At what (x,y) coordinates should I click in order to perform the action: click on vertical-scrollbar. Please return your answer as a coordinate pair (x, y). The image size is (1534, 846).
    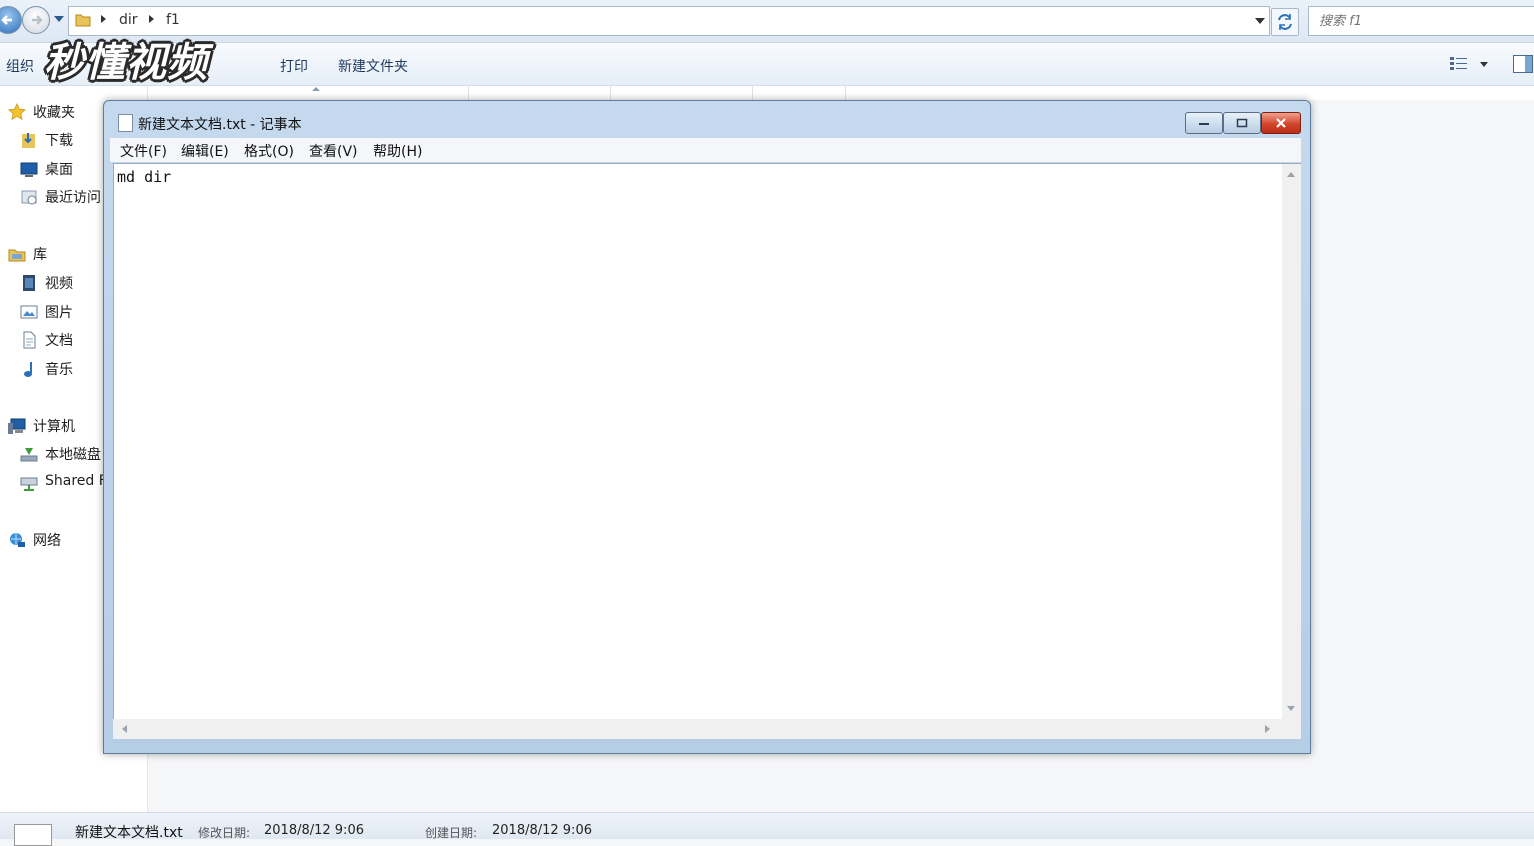
    Looking at the image, I should click on (1291, 441).